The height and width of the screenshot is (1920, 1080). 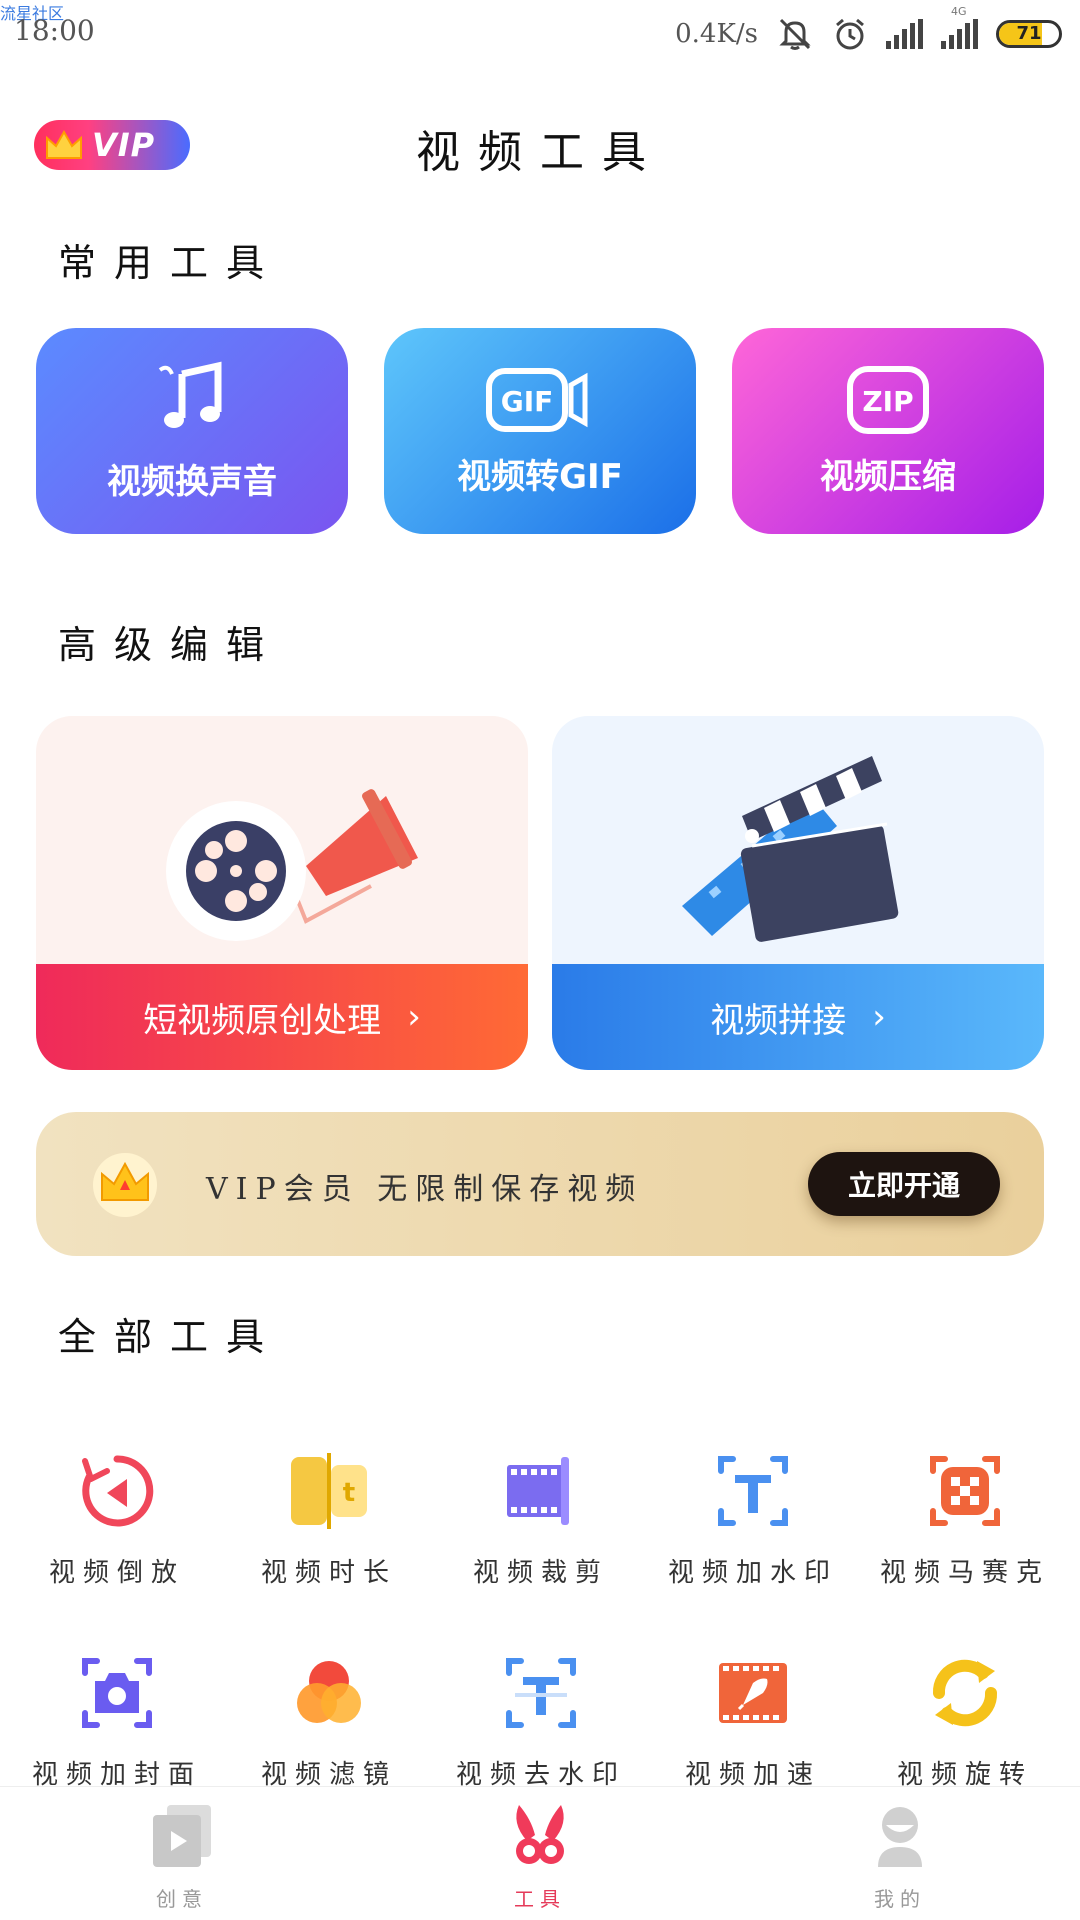 I want to click on advanced-card-footer: 短视频原创处理 ›, so click(x=282, y=1017).